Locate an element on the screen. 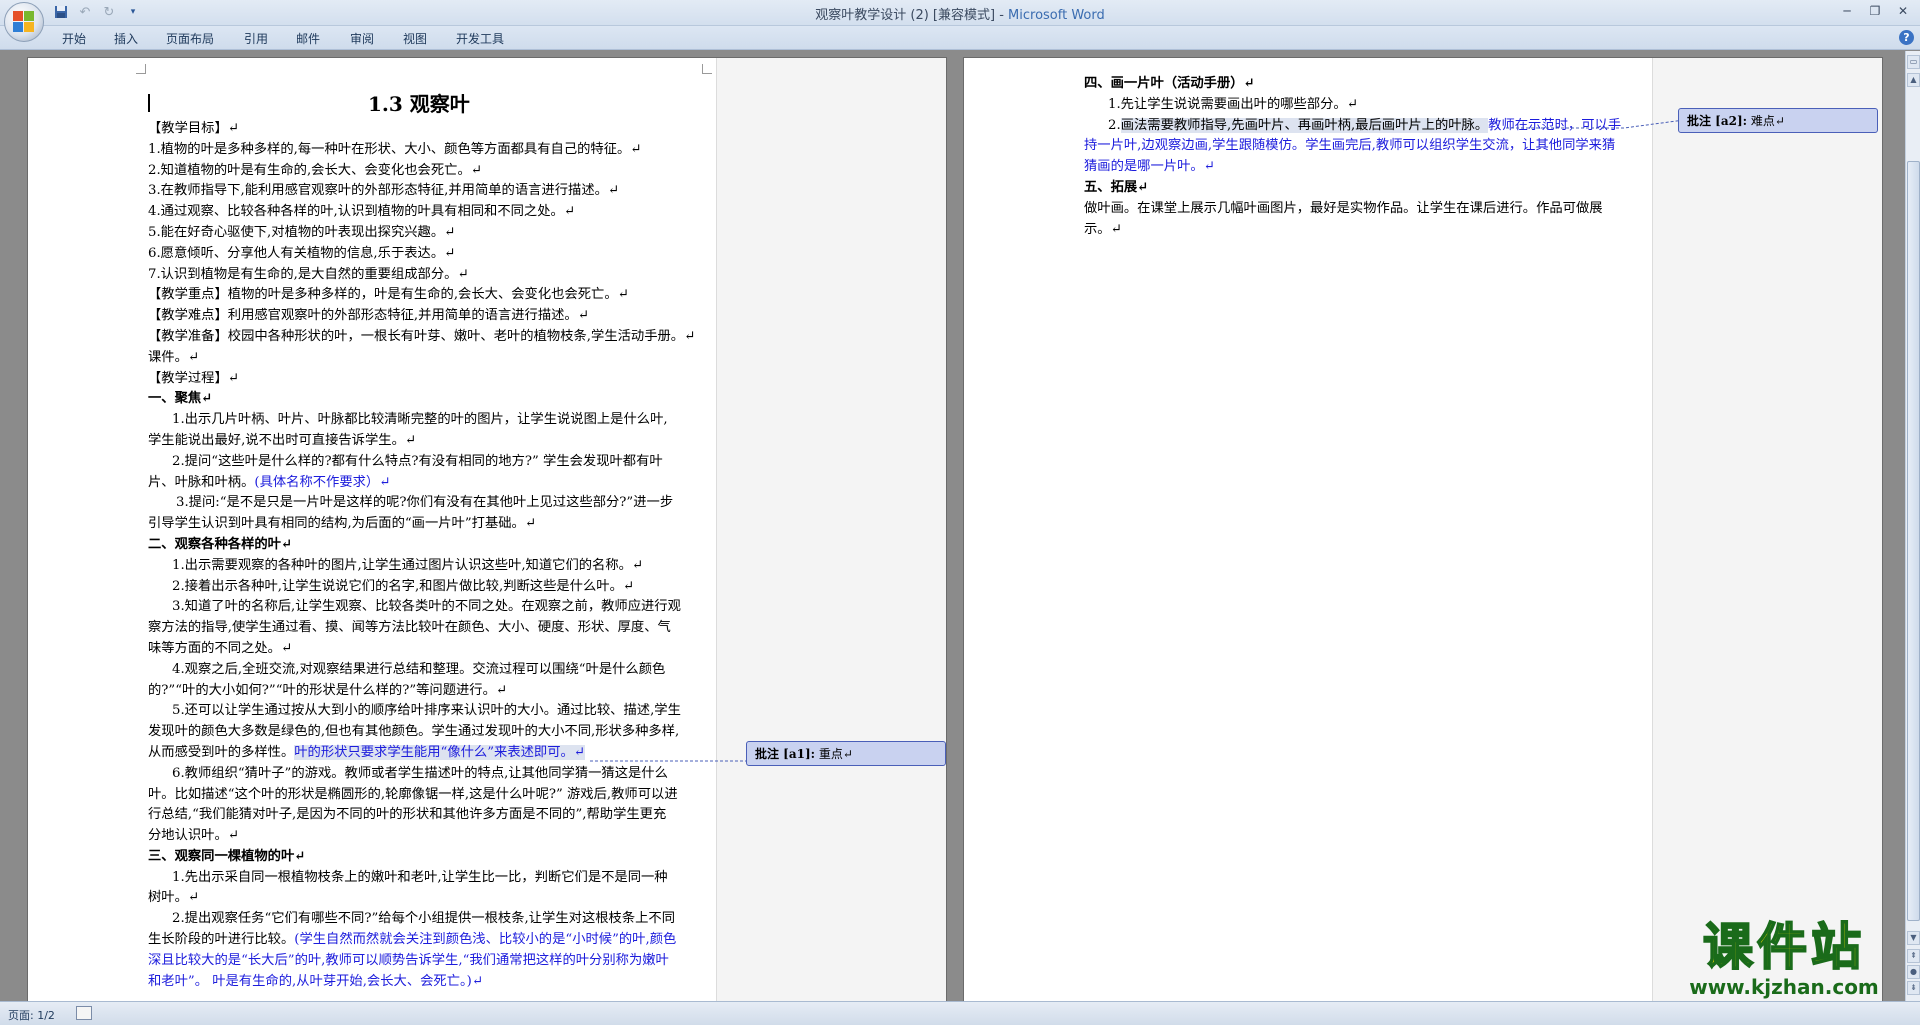 Image resolution: width=1920 pixels, height=1025 pixels. office-logo-icon is located at coordinates (24, 22).